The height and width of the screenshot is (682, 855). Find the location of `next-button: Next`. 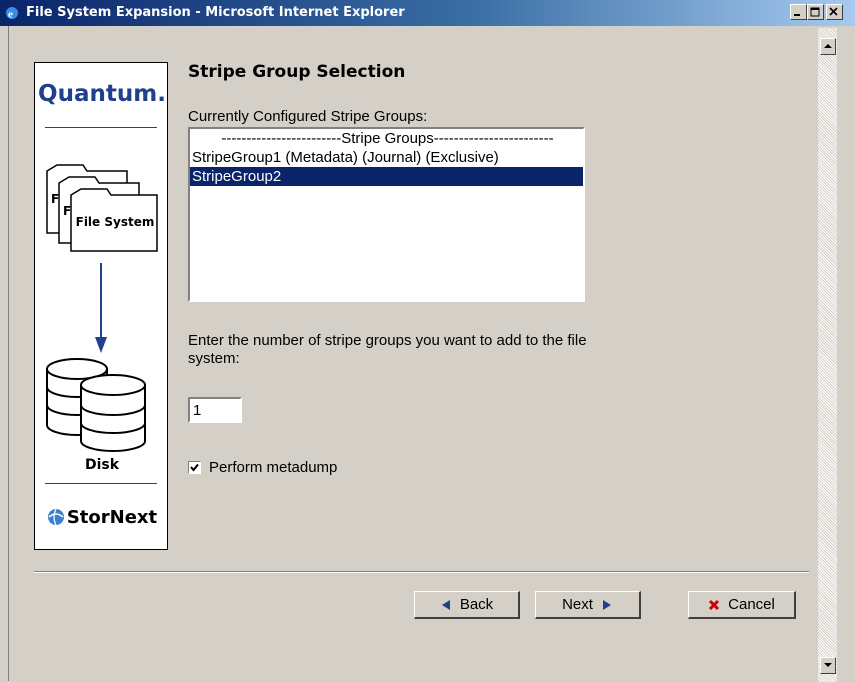

next-button: Next is located at coordinates (588, 605).